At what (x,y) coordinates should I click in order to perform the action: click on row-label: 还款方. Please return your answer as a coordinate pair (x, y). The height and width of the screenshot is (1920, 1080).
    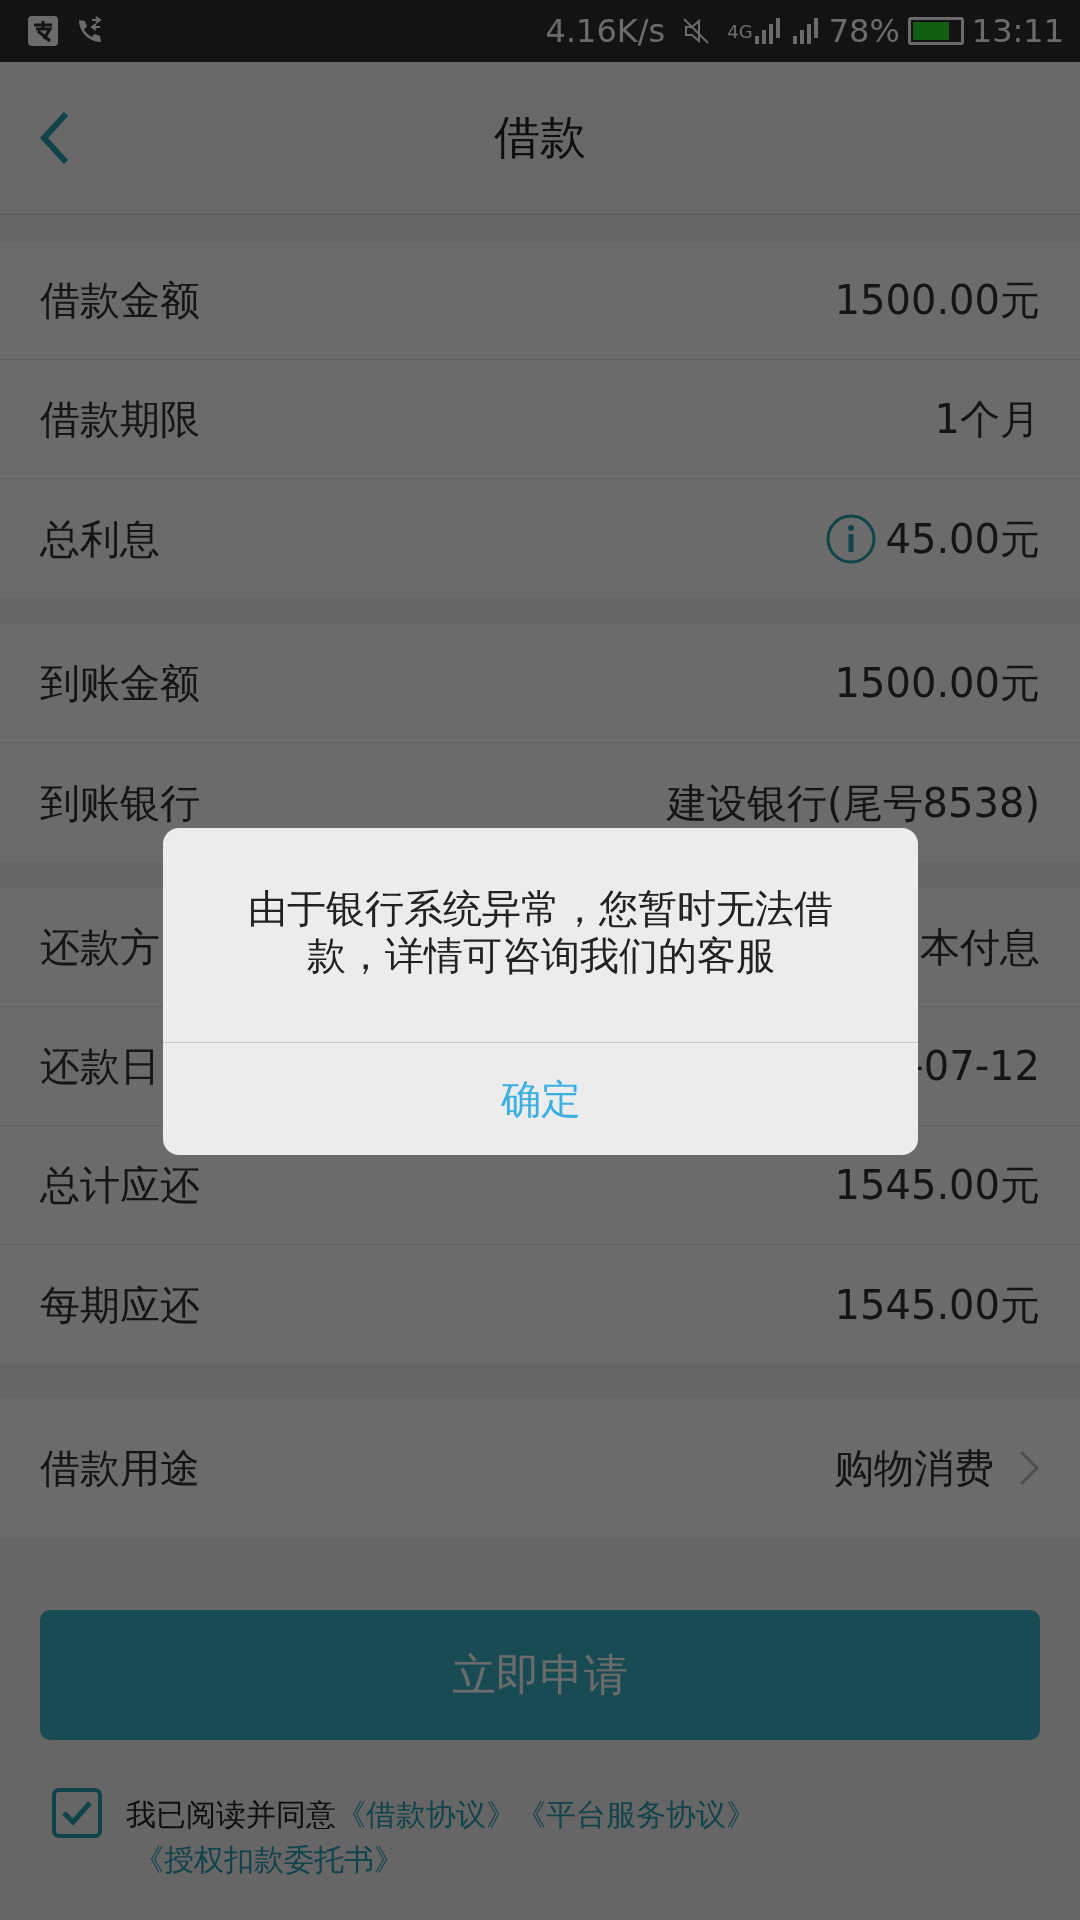
    Looking at the image, I should click on (100, 947).